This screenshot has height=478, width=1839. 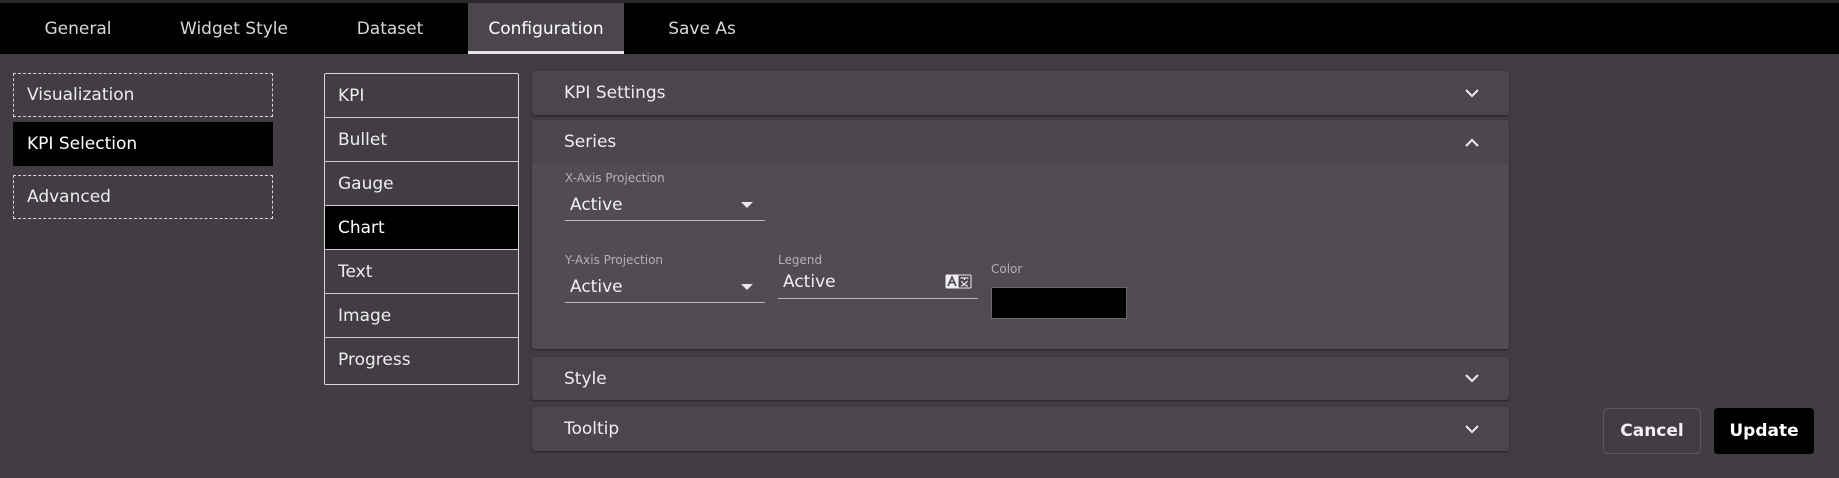 What do you see at coordinates (1059, 303) in the screenshot?
I see `color-swatch` at bounding box center [1059, 303].